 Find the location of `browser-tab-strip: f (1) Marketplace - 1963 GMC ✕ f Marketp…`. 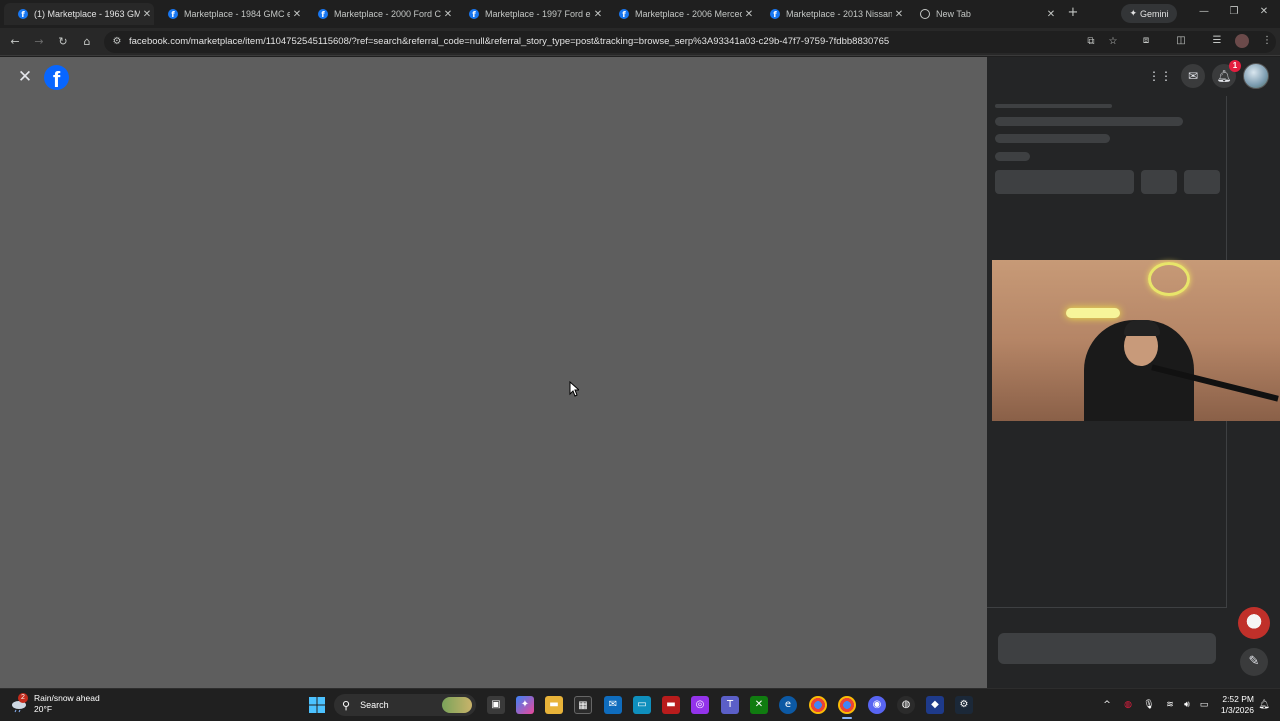

browser-tab-strip: f (1) Marketplace - 1963 GMC ✕ f Marketp… is located at coordinates (640, 14).